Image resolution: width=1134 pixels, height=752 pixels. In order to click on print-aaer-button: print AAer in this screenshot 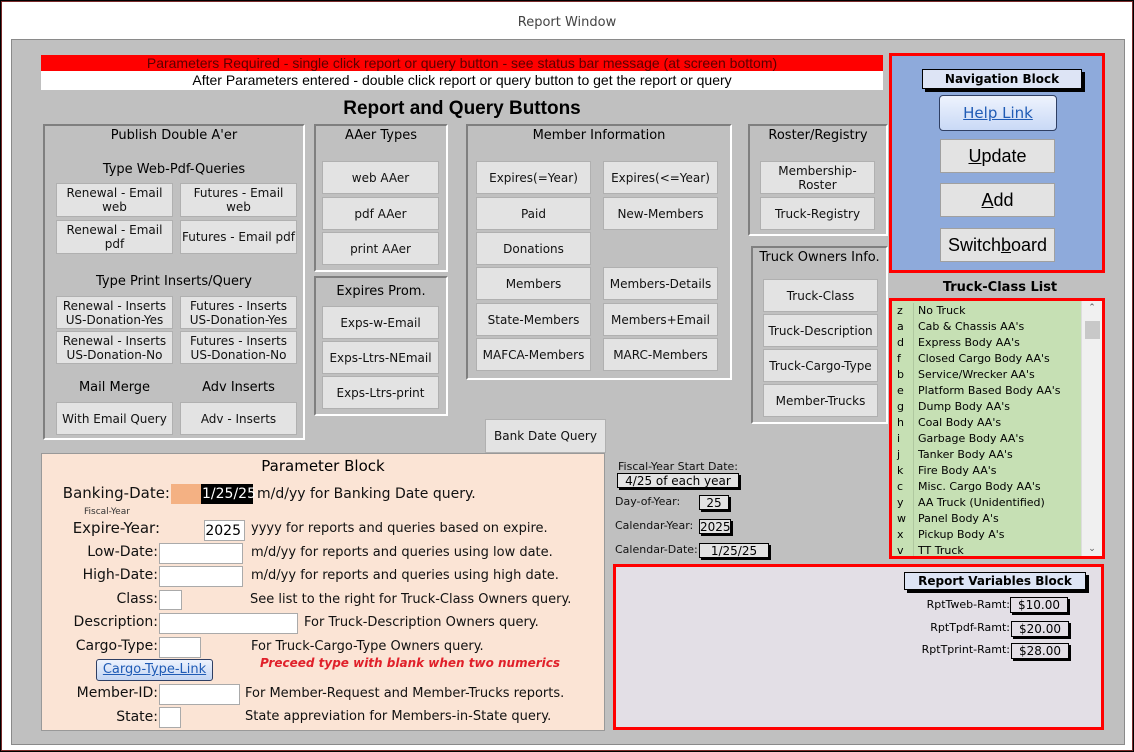, I will do `click(380, 248)`.